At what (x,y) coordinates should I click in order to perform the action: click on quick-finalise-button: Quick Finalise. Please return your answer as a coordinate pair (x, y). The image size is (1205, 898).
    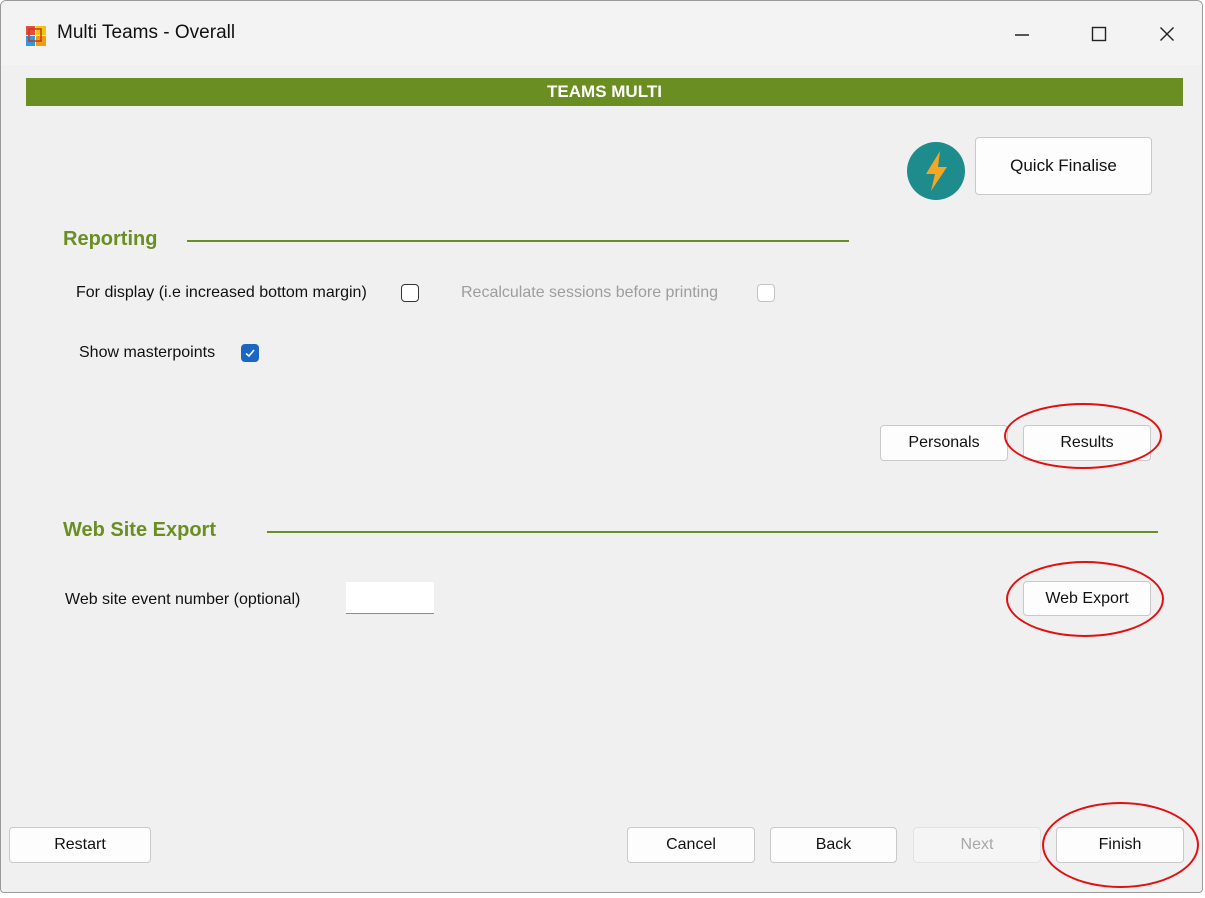
    Looking at the image, I should click on (1063, 166).